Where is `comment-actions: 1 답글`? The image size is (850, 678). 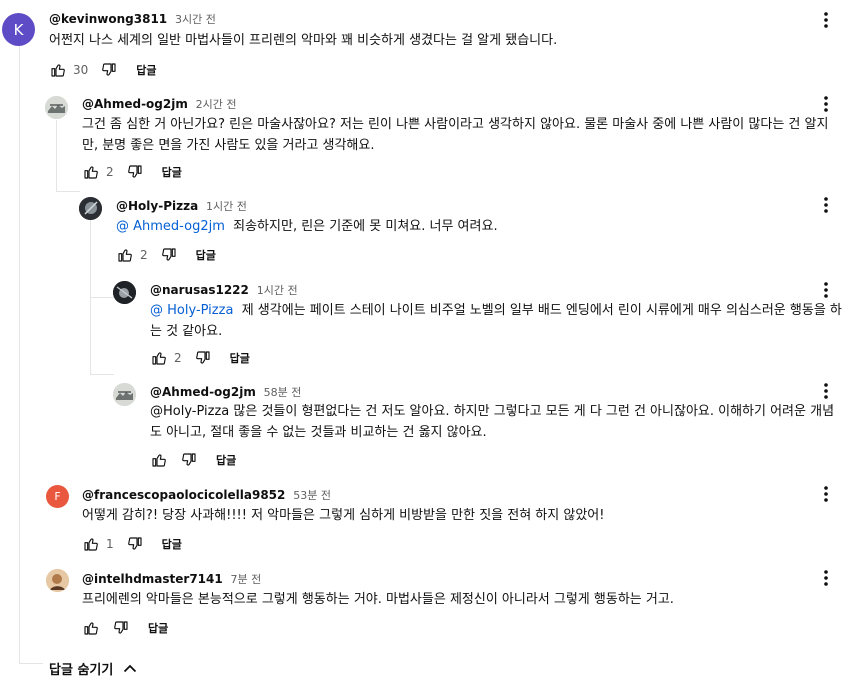 comment-actions: 1 답글 is located at coordinates (132, 544).